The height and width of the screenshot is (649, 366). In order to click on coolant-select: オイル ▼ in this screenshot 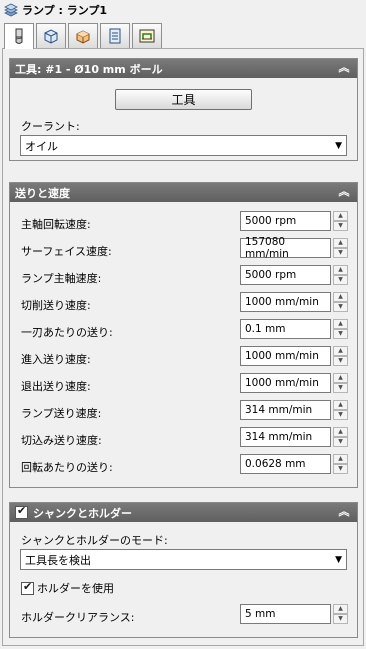, I will do `click(183, 145)`.